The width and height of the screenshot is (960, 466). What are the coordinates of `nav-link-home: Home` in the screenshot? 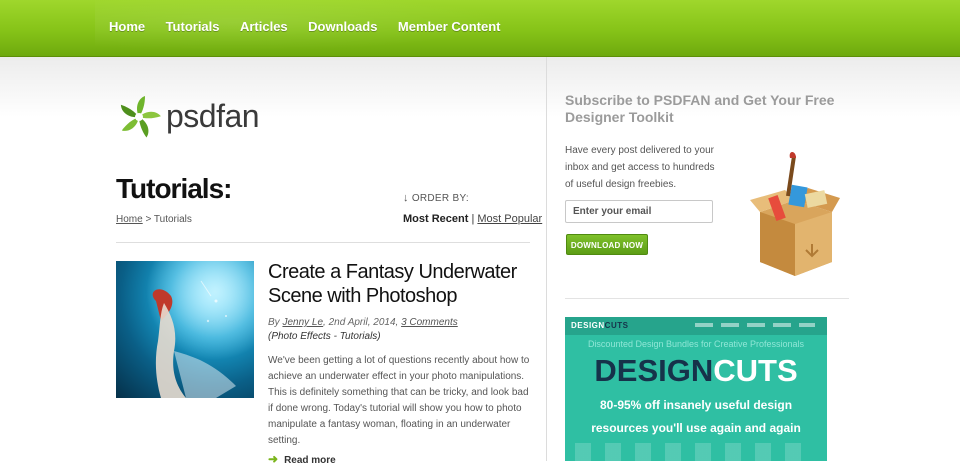 It's located at (127, 26).